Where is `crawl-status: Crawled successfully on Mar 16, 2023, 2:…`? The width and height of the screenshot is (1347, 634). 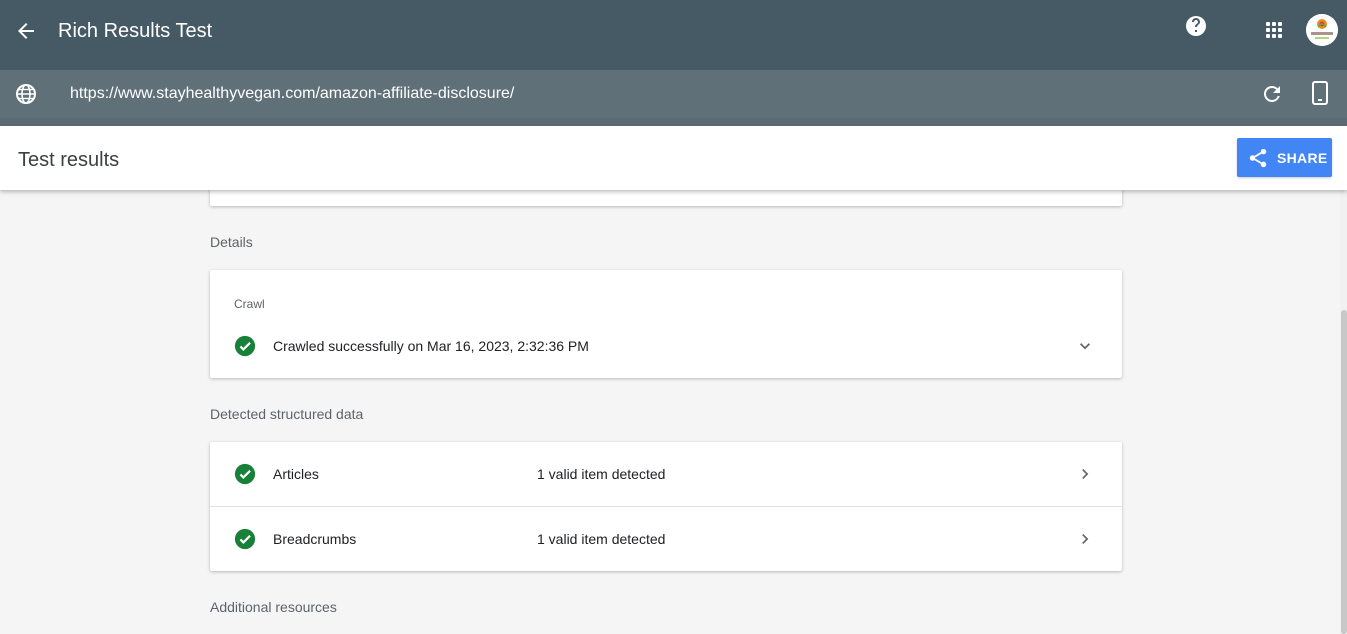
crawl-status: Crawled successfully on Mar 16, 2023, 2:… is located at coordinates (431, 346).